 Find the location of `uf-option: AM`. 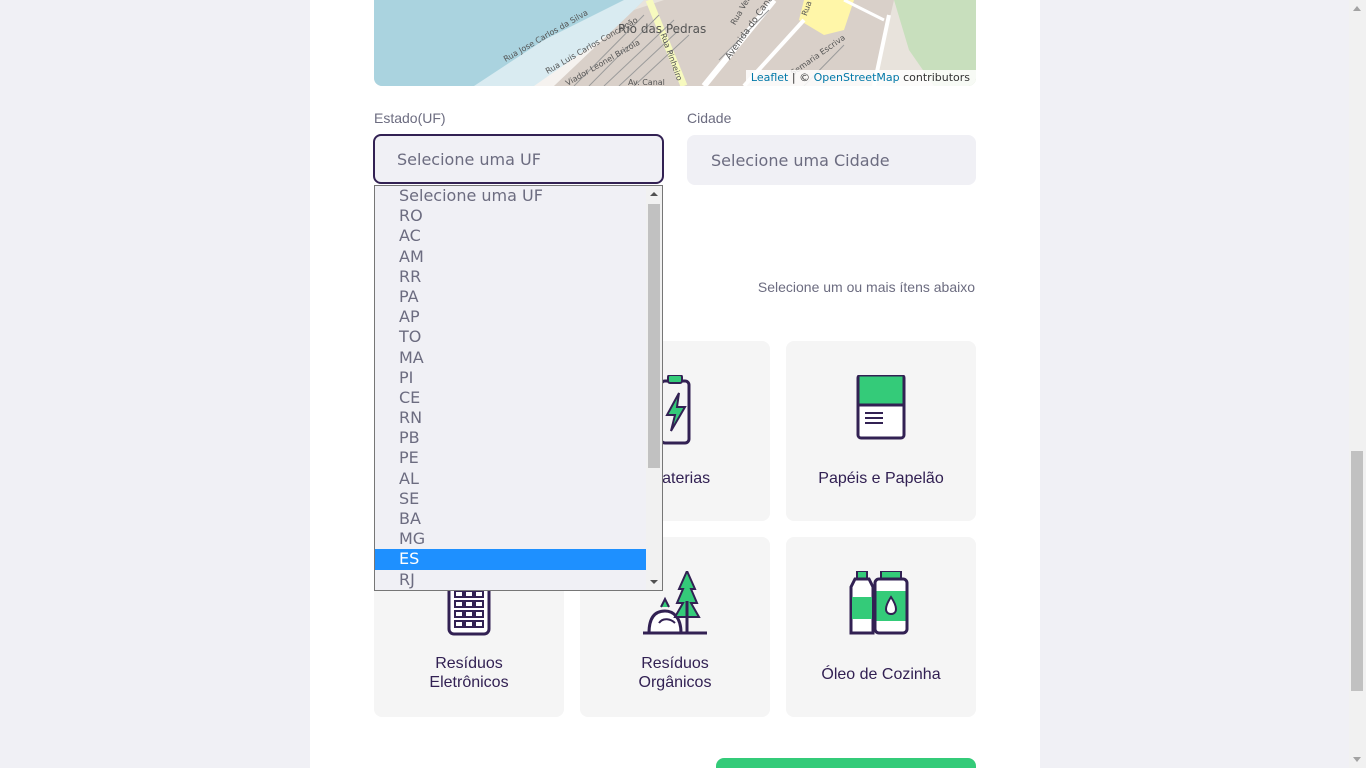

uf-option: AM is located at coordinates (510, 257).